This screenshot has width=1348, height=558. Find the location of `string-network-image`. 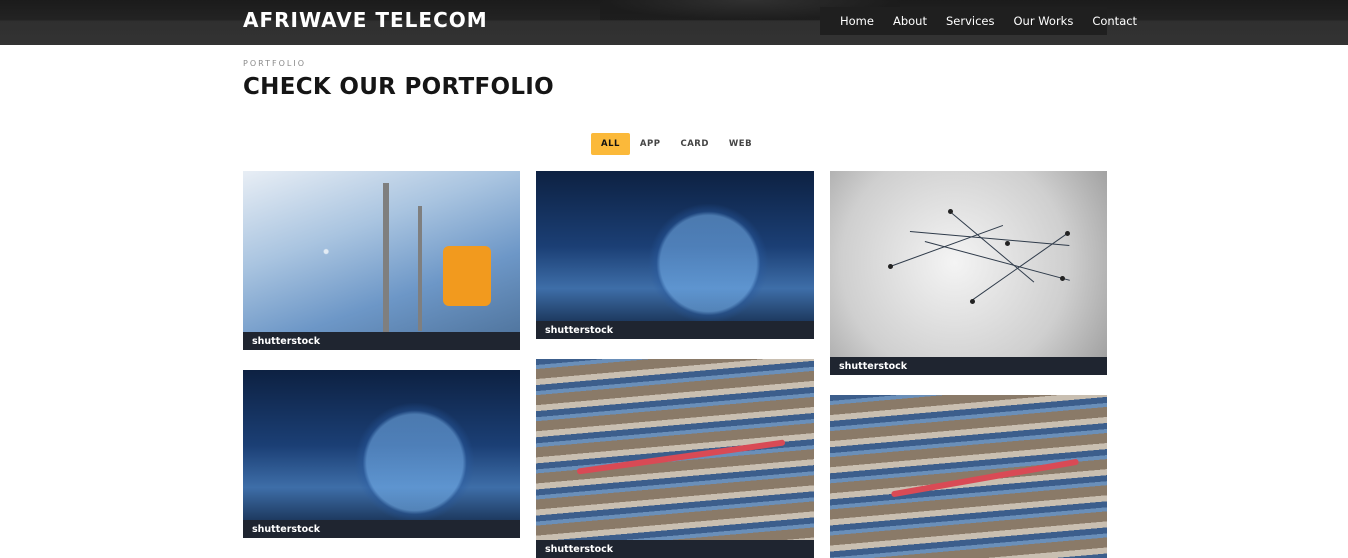

string-network-image is located at coordinates (968, 273).